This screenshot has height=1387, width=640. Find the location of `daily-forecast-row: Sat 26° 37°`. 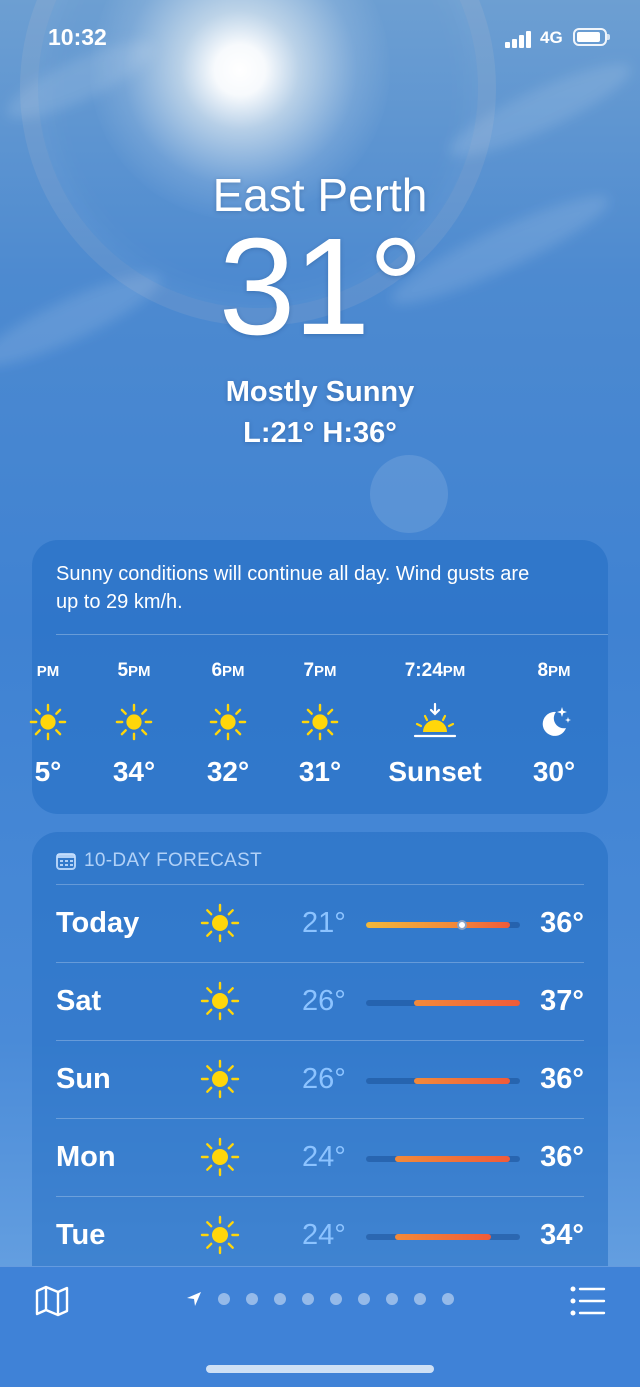

daily-forecast-row: Sat 26° 37° is located at coordinates (320, 1001).